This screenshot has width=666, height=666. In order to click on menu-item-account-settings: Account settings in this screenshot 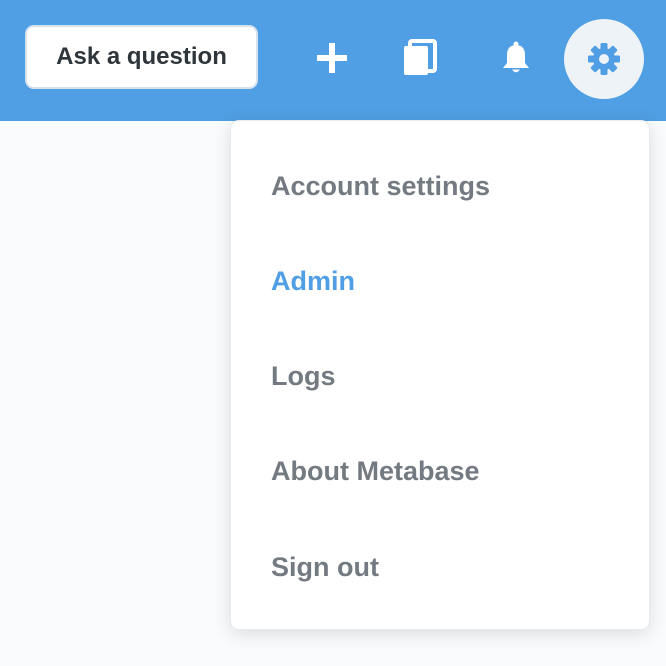, I will do `click(441, 186)`.